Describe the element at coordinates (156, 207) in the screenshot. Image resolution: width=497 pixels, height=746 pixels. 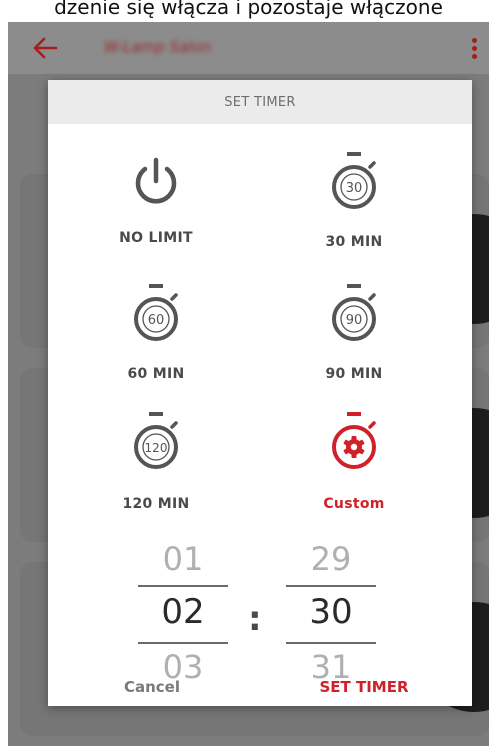
I see `option-no-limit: NO LIMIT` at that location.